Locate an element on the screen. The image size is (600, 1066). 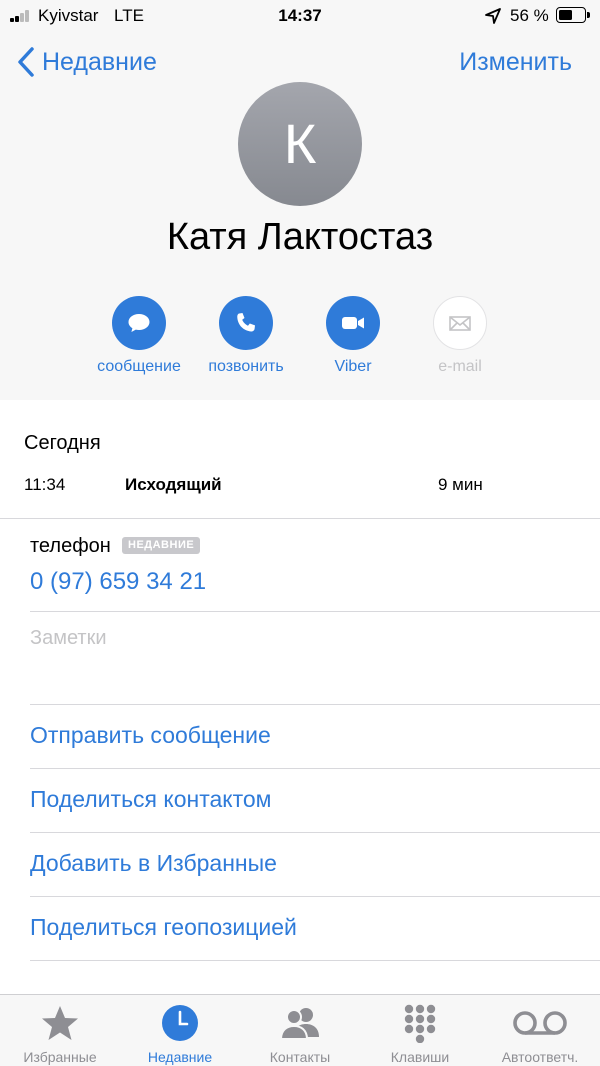
email-action-button: e-mail is located at coordinates (460, 336).